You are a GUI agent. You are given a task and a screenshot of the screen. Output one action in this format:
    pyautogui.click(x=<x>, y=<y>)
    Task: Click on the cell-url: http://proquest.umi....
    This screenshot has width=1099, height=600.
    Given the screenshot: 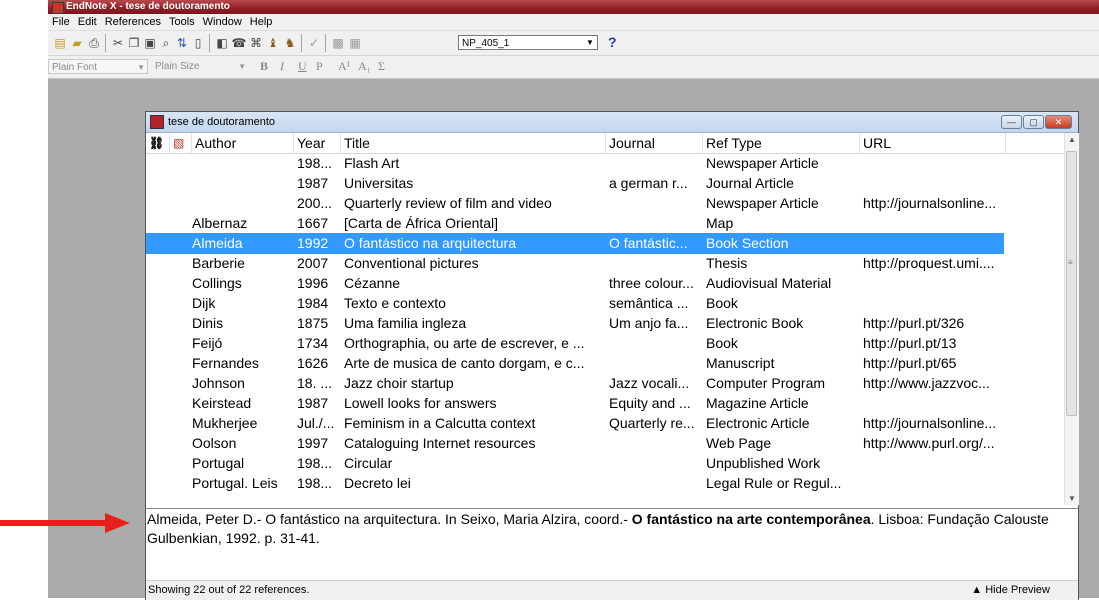 What is the action you would take?
    pyautogui.click(x=929, y=263)
    